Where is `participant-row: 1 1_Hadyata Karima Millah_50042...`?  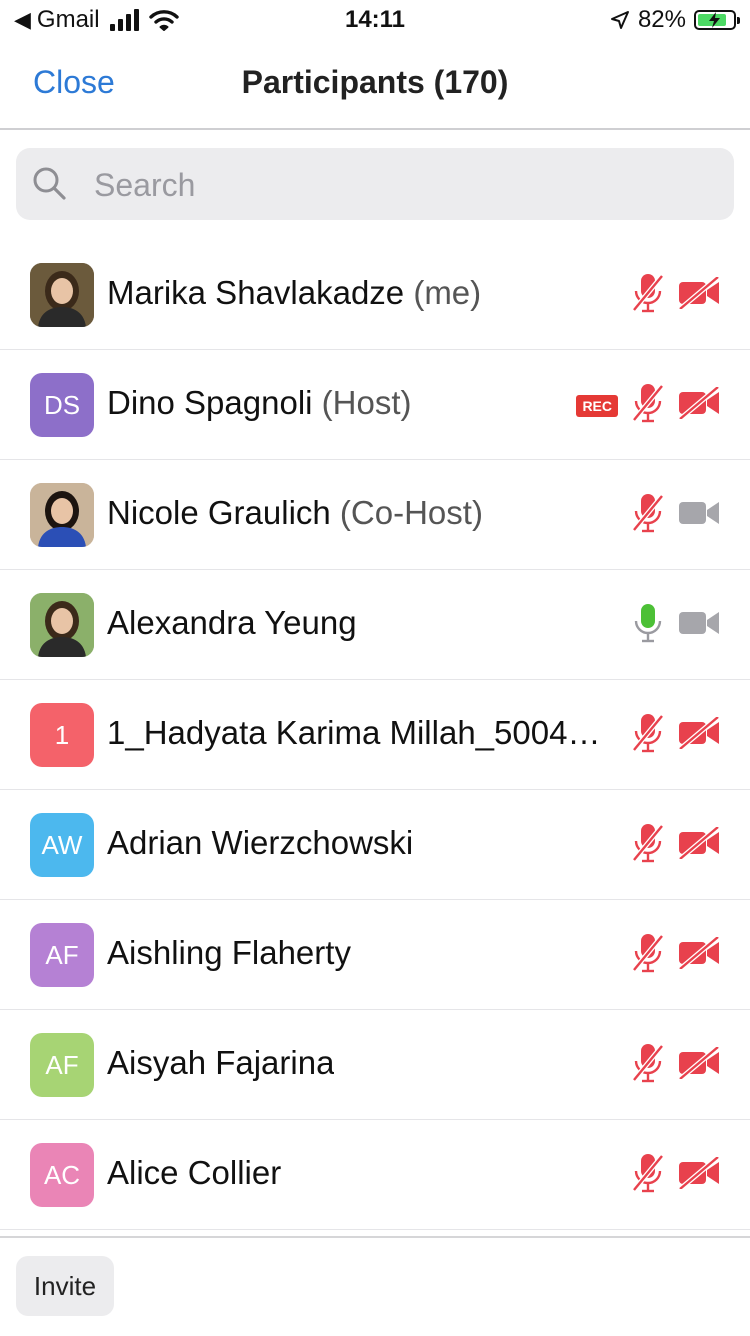
participant-row: 1 1_Hadyata Karima Millah_50042... is located at coordinates (375, 735).